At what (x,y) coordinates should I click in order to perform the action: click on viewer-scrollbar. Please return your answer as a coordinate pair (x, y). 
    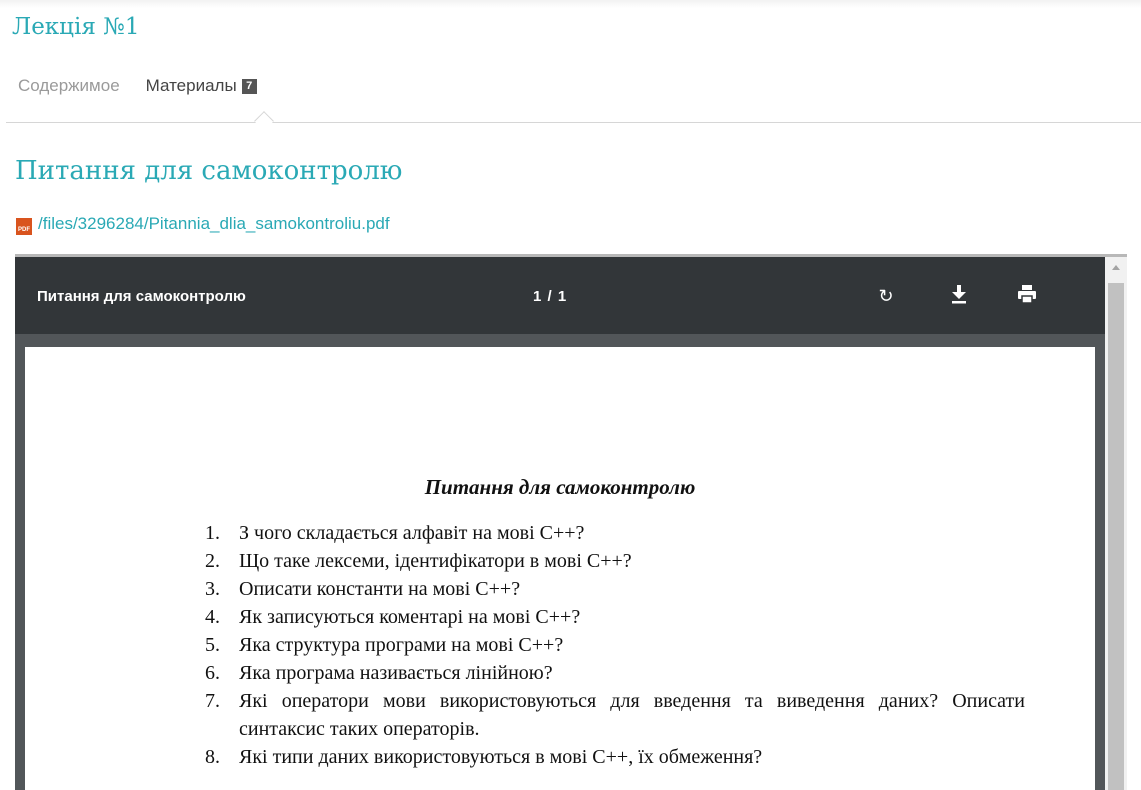
    Looking at the image, I should click on (1116, 523).